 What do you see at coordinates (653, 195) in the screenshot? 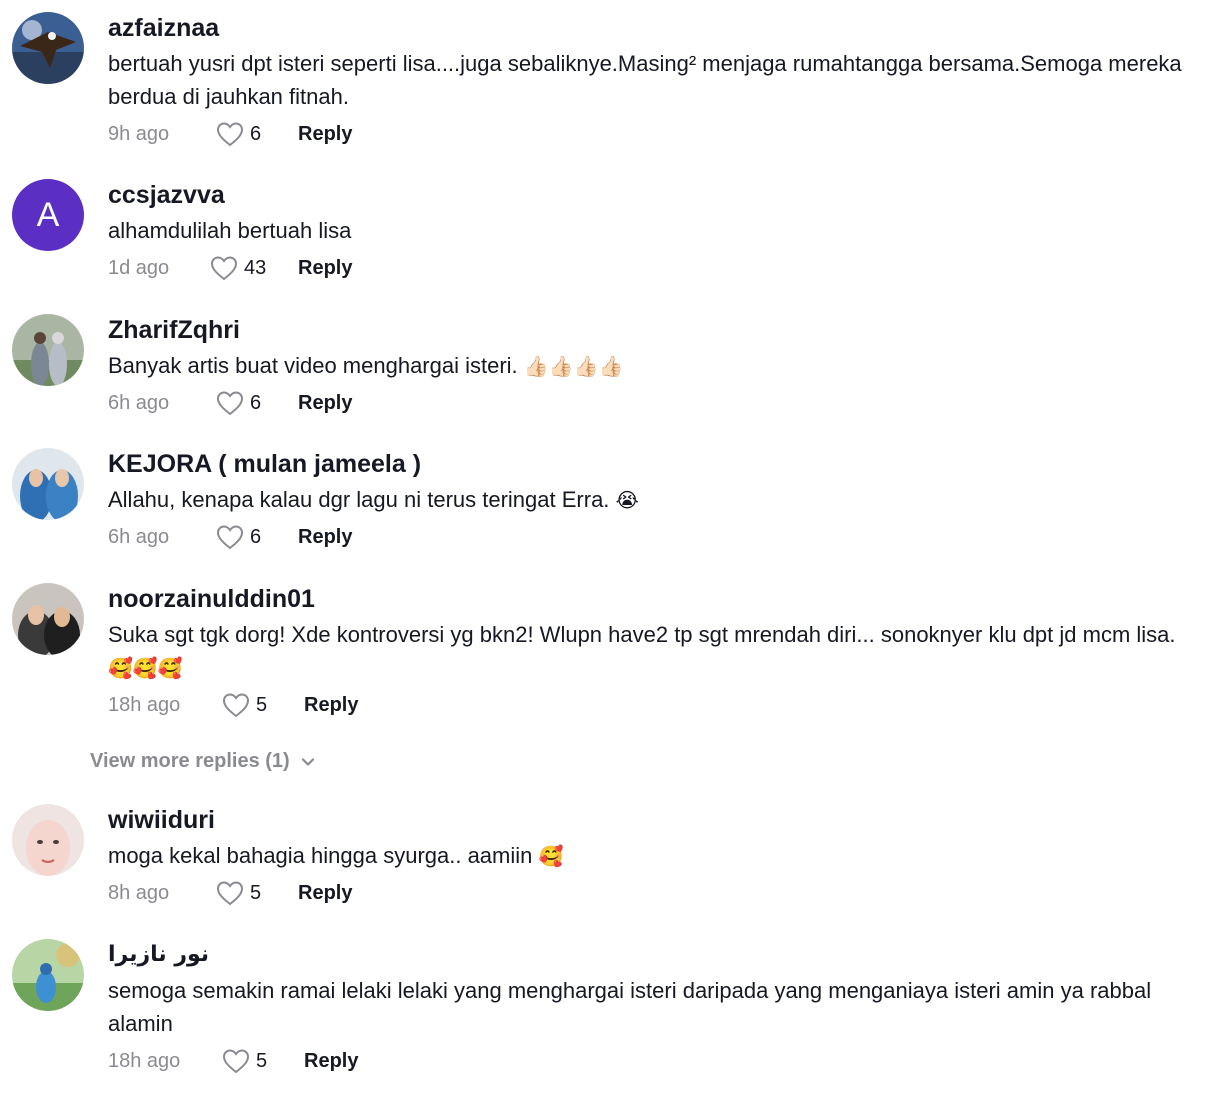
I see `comment-username: ccsjazvva` at bounding box center [653, 195].